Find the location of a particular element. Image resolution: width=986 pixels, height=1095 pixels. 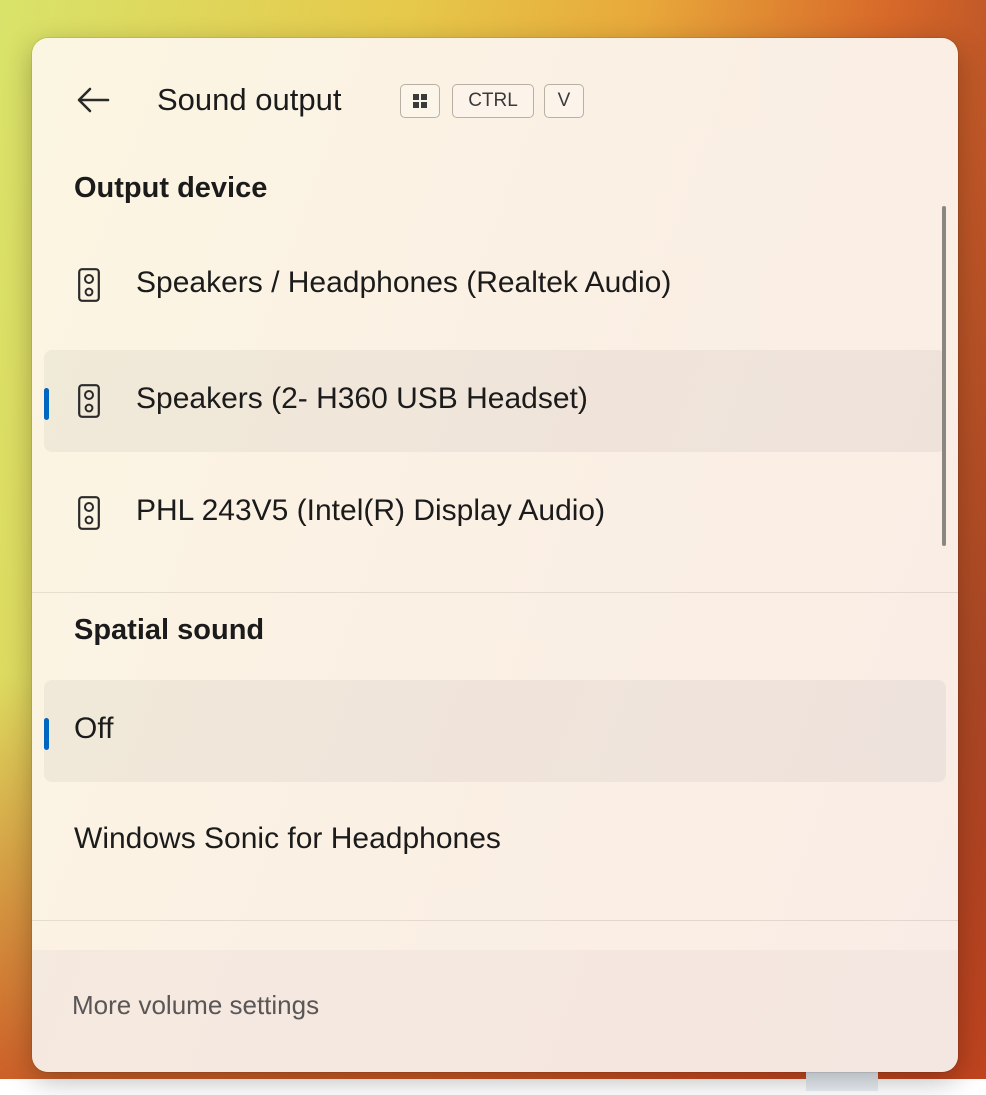

shortcut-key-windows is located at coordinates (420, 101).